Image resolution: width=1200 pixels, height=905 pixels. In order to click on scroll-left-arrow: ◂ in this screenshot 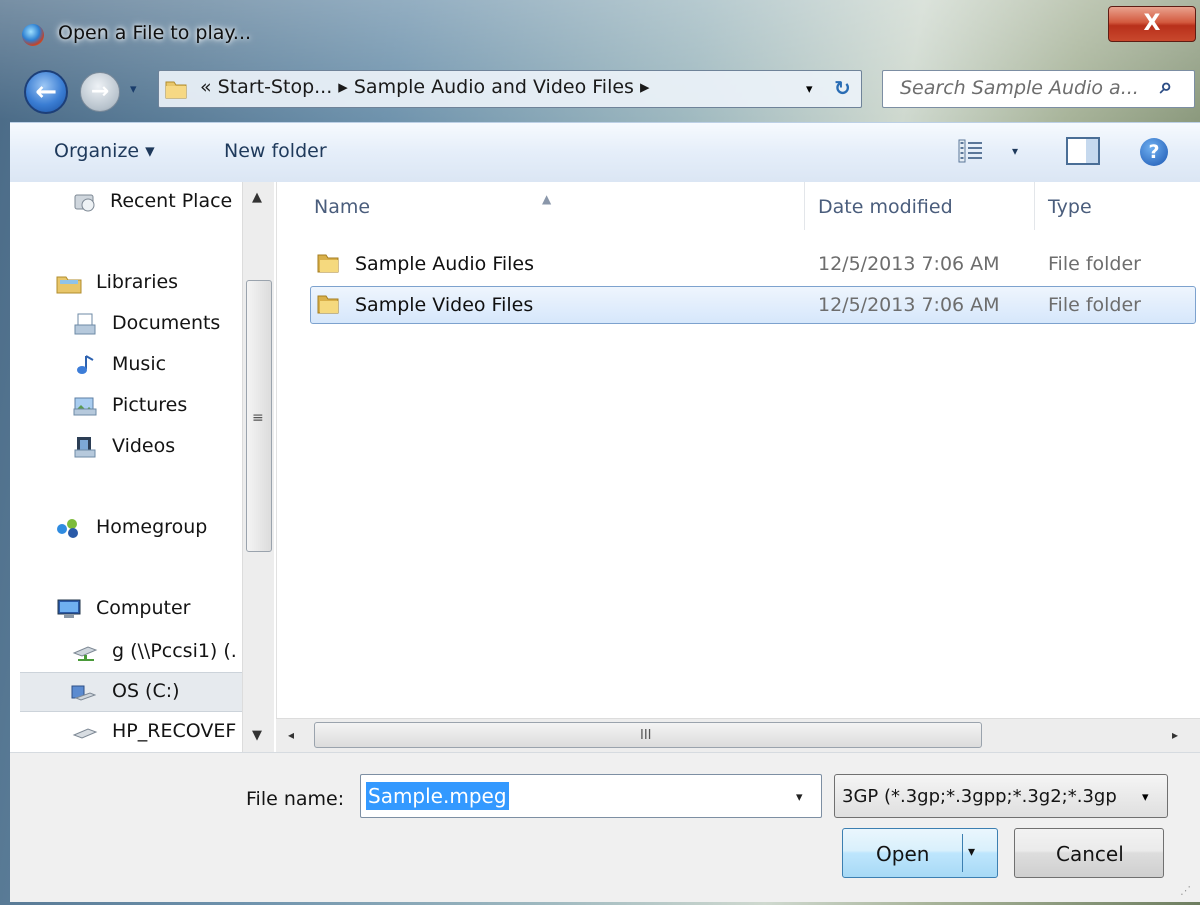, I will do `click(291, 735)`.